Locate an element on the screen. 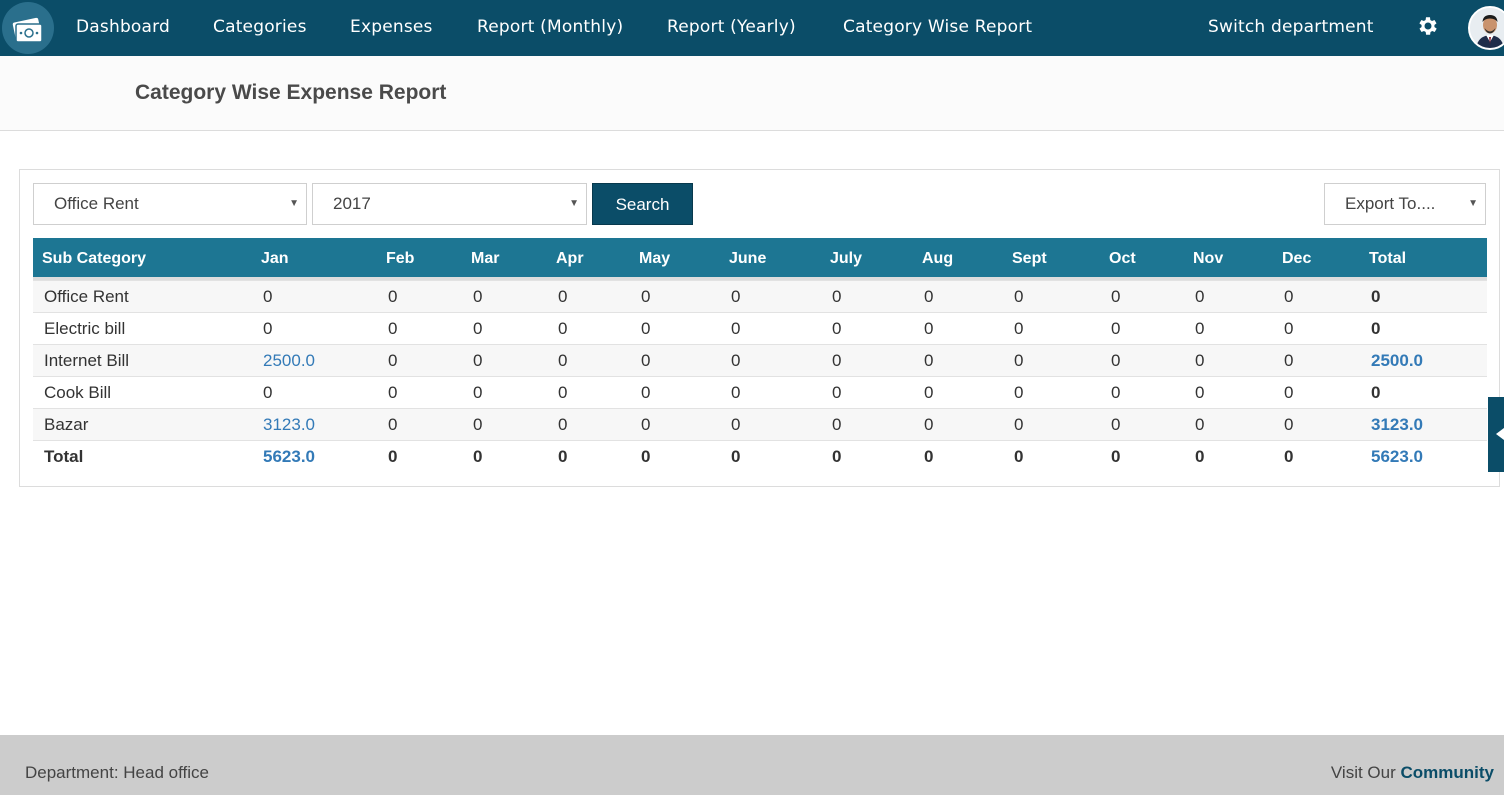 This screenshot has width=1504, height=795. export-select: Export To.... ▼ is located at coordinates (1405, 204).